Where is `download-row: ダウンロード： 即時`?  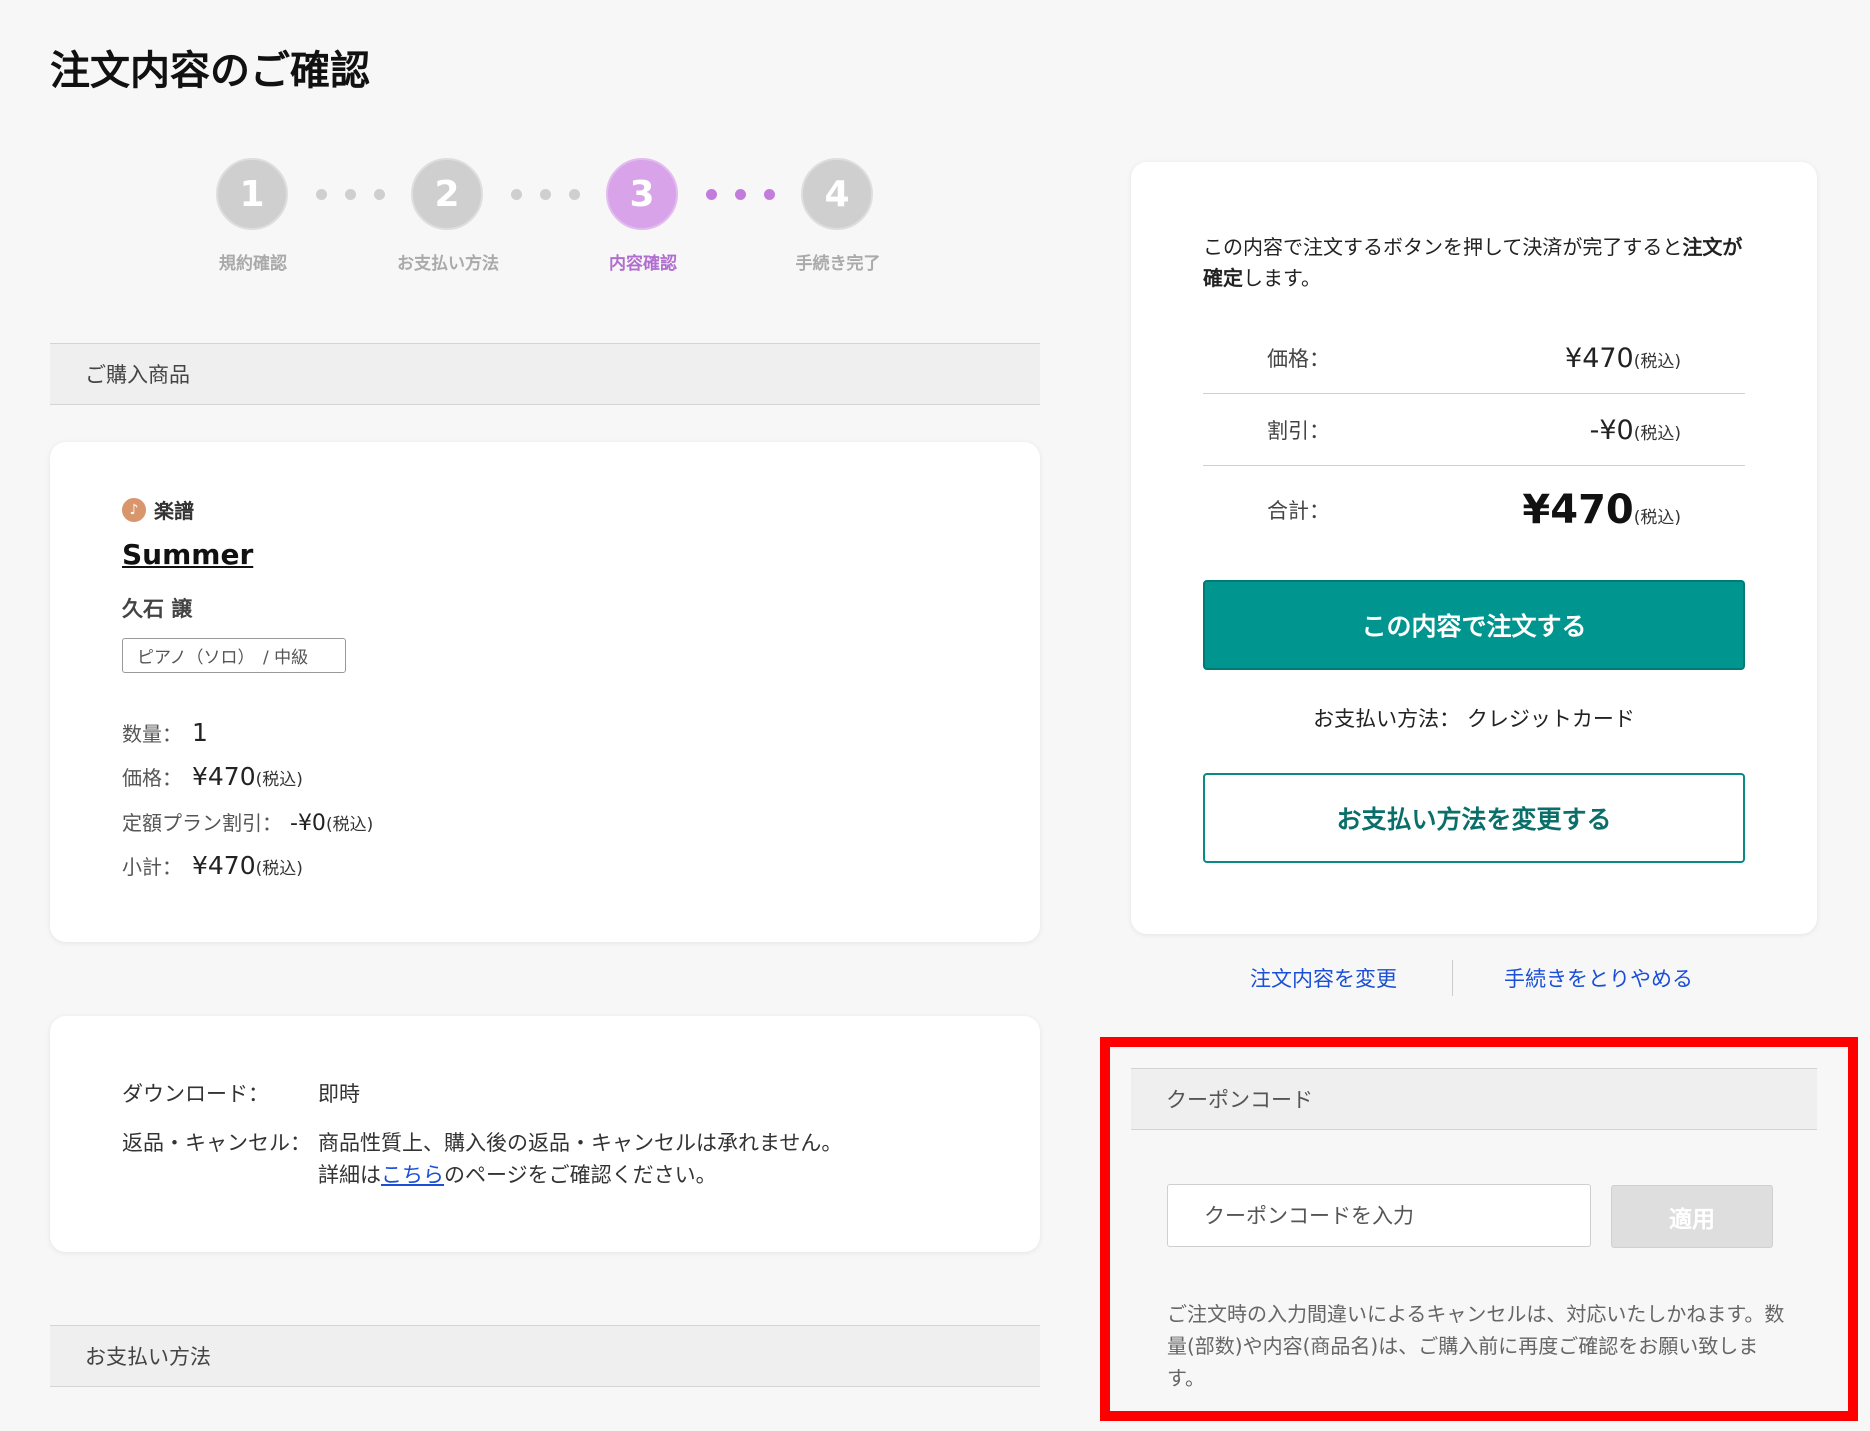 download-row: ダウンロード： 即時 is located at coordinates (241, 1093).